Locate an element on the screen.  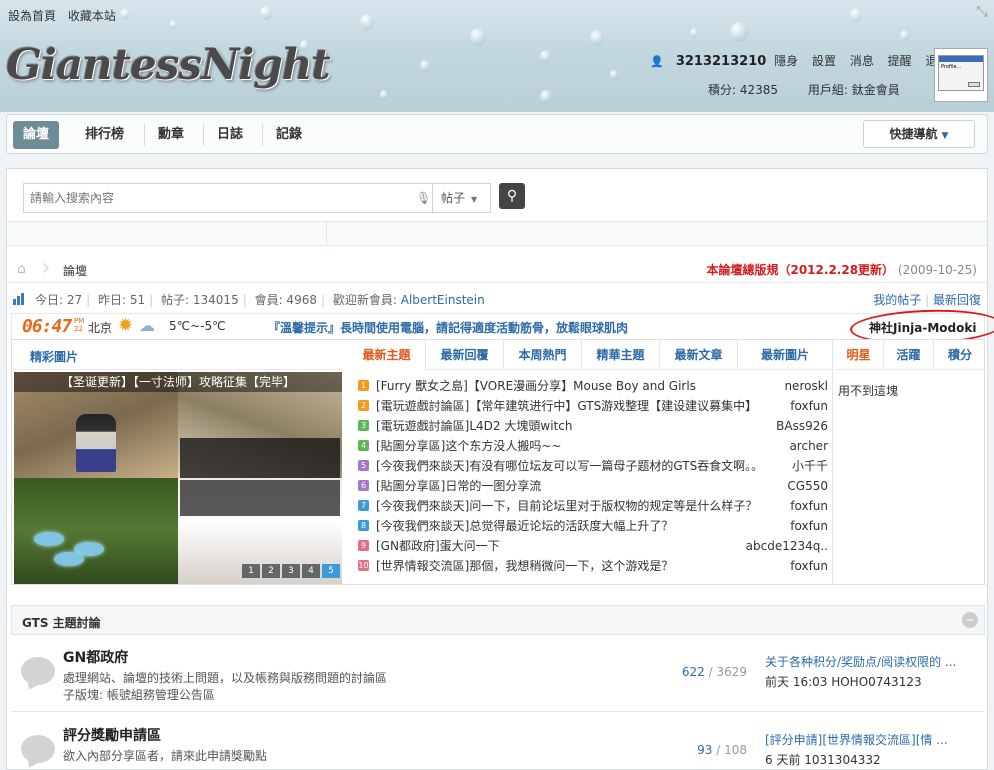
topic-title: [電玩遊戲討論區]L4D2 大塊頭witch is located at coordinates (576, 426).